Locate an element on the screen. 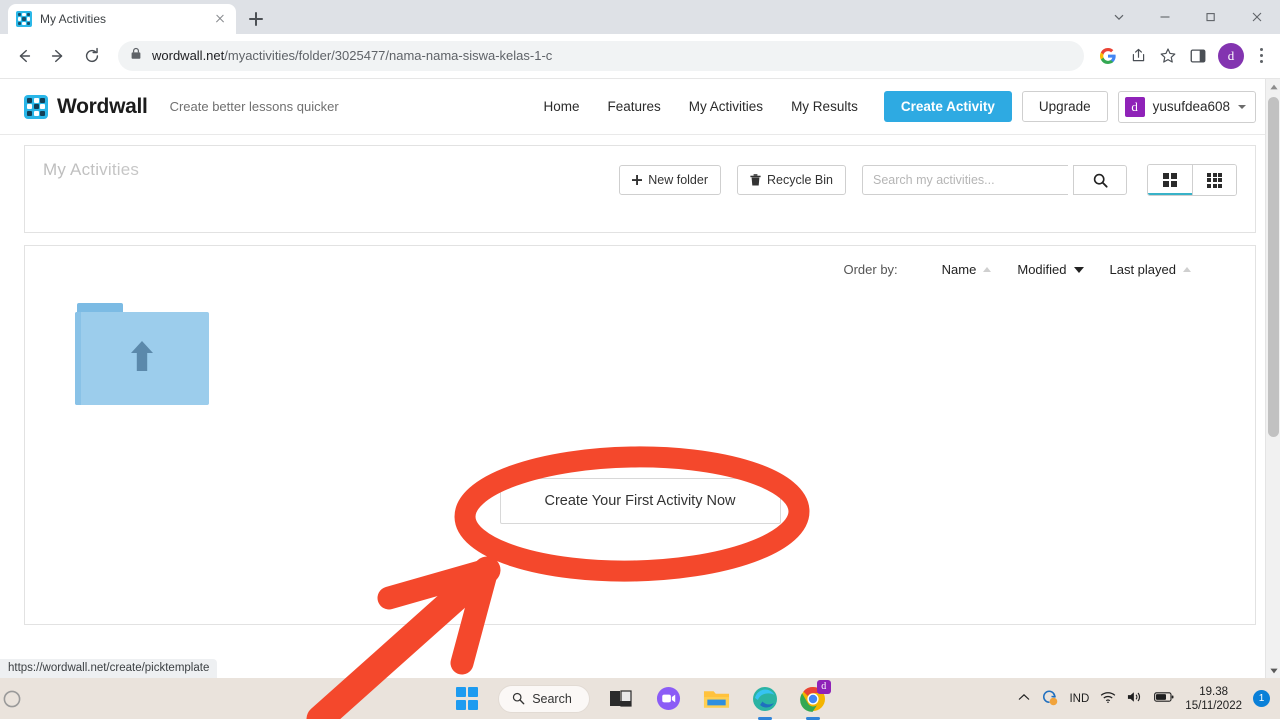 Image resolution: width=1280 pixels, height=720 pixels. order-by-last-played: Last played is located at coordinates (1151, 269).